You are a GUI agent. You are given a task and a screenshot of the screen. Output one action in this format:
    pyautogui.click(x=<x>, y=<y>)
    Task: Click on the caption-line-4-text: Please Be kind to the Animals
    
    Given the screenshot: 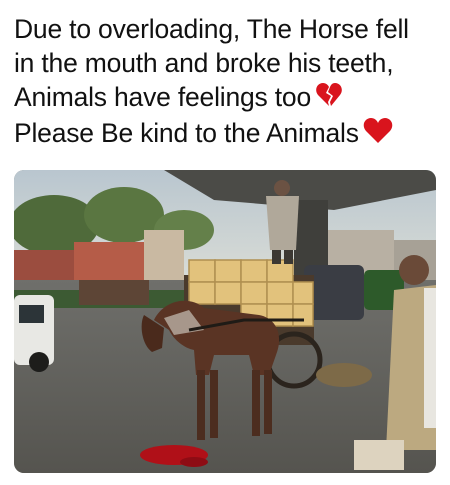 What is the action you would take?
    pyautogui.click(x=186, y=133)
    